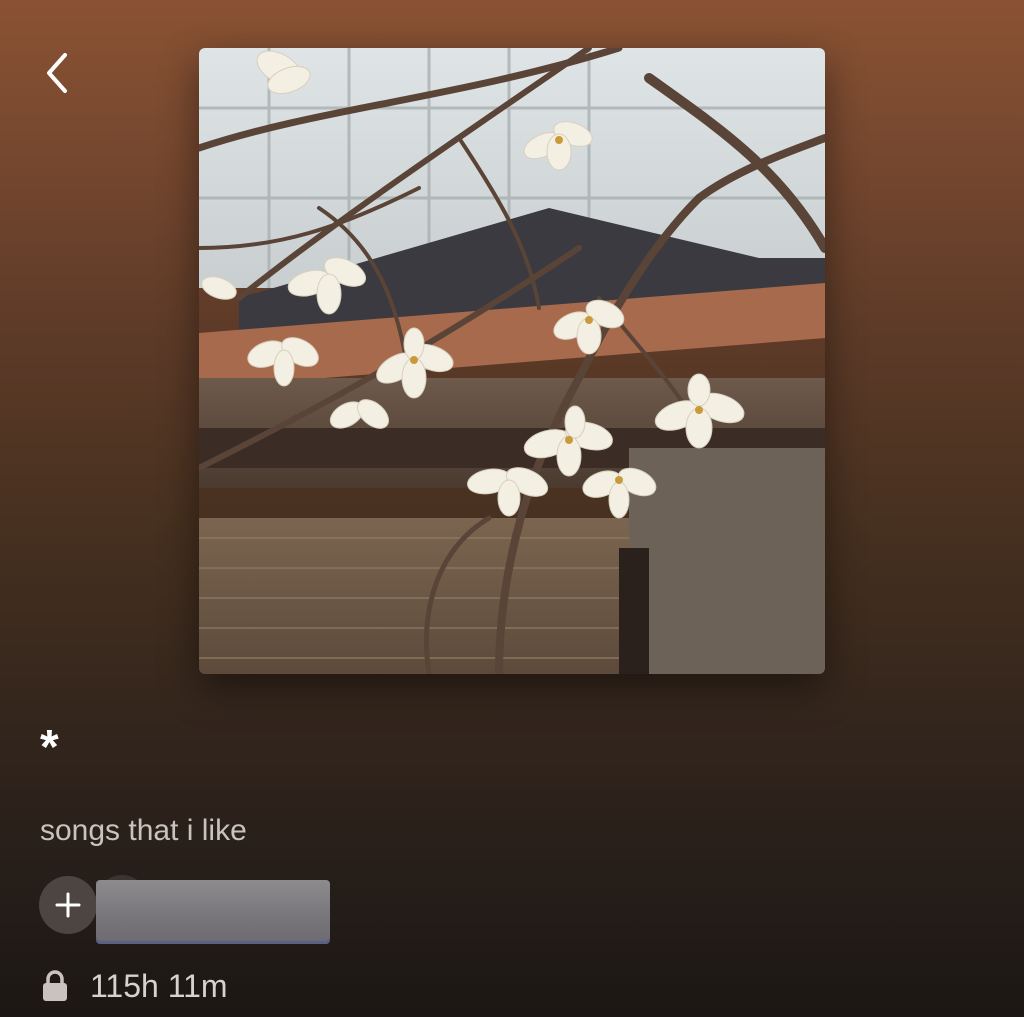 The height and width of the screenshot is (1017, 1024). I want to click on playlist-duration: 115h 11m, so click(159, 986).